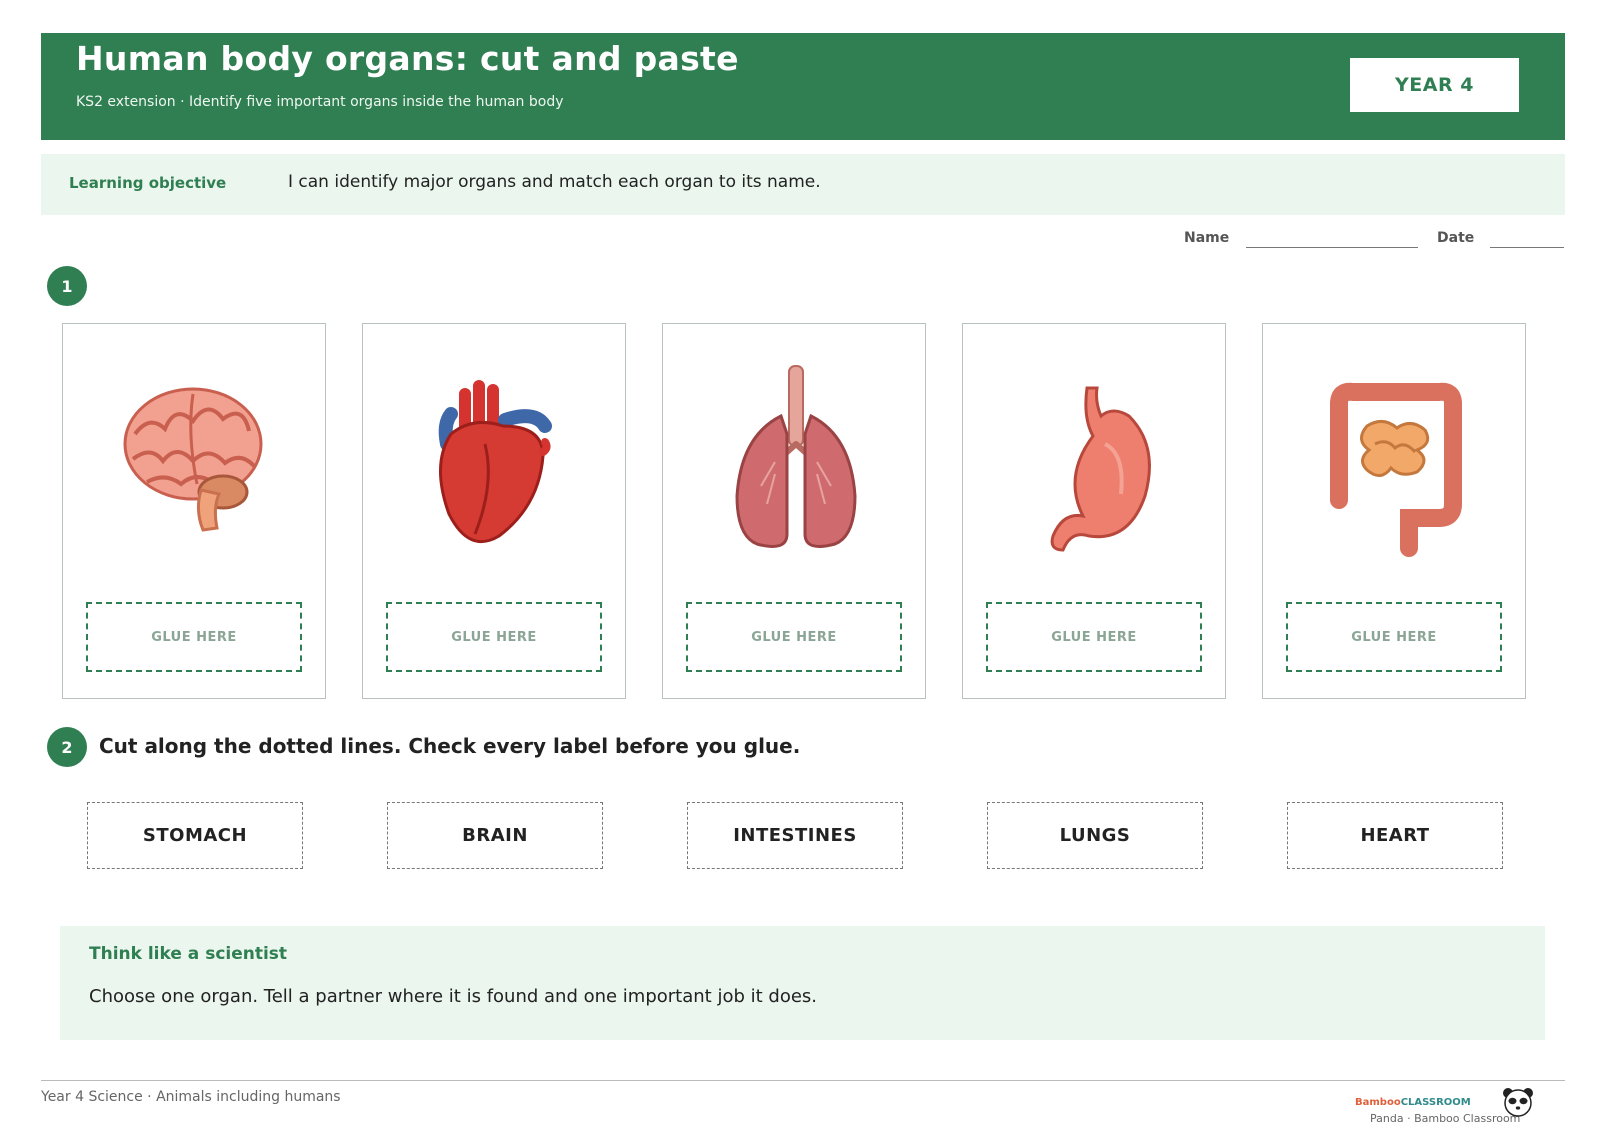 The image size is (1600, 1132). I want to click on cut-label-stomach: STOMACH, so click(195, 835).